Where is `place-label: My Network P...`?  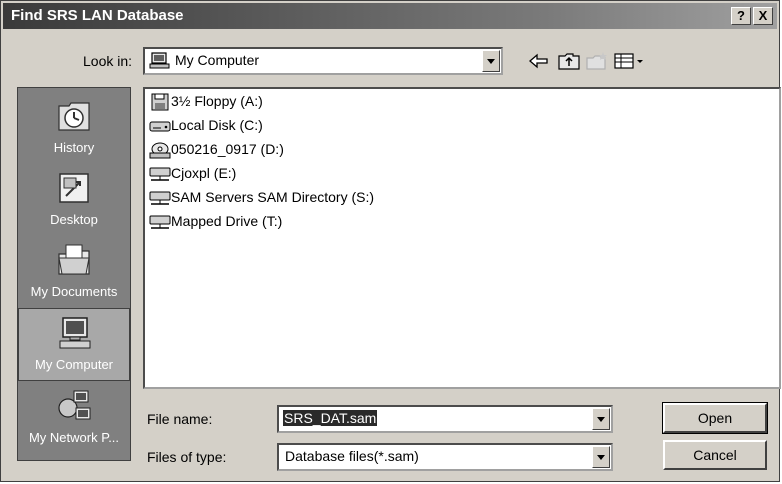 place-label: My Network P... is located at coordinates (74, 437).